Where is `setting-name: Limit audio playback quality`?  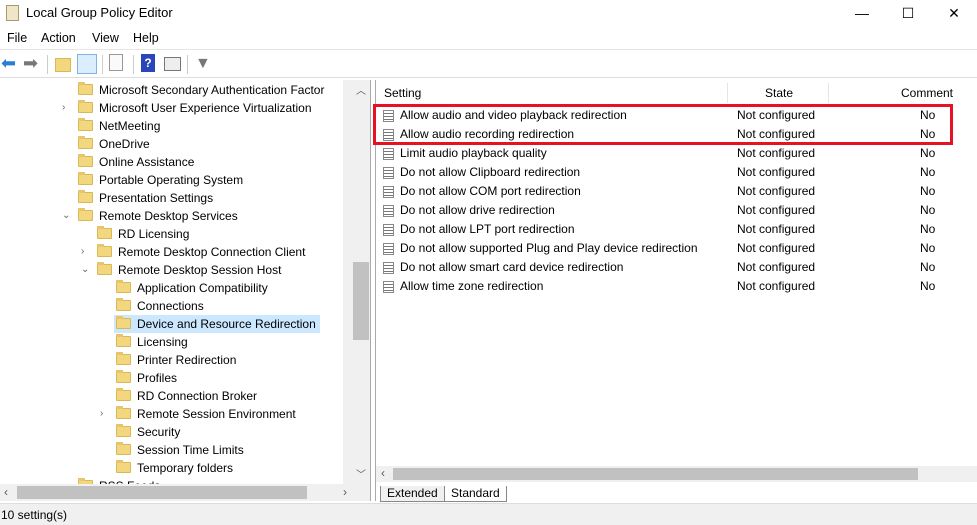
setting-name: Limit audio playback quality is located at coordinates (473, 153).